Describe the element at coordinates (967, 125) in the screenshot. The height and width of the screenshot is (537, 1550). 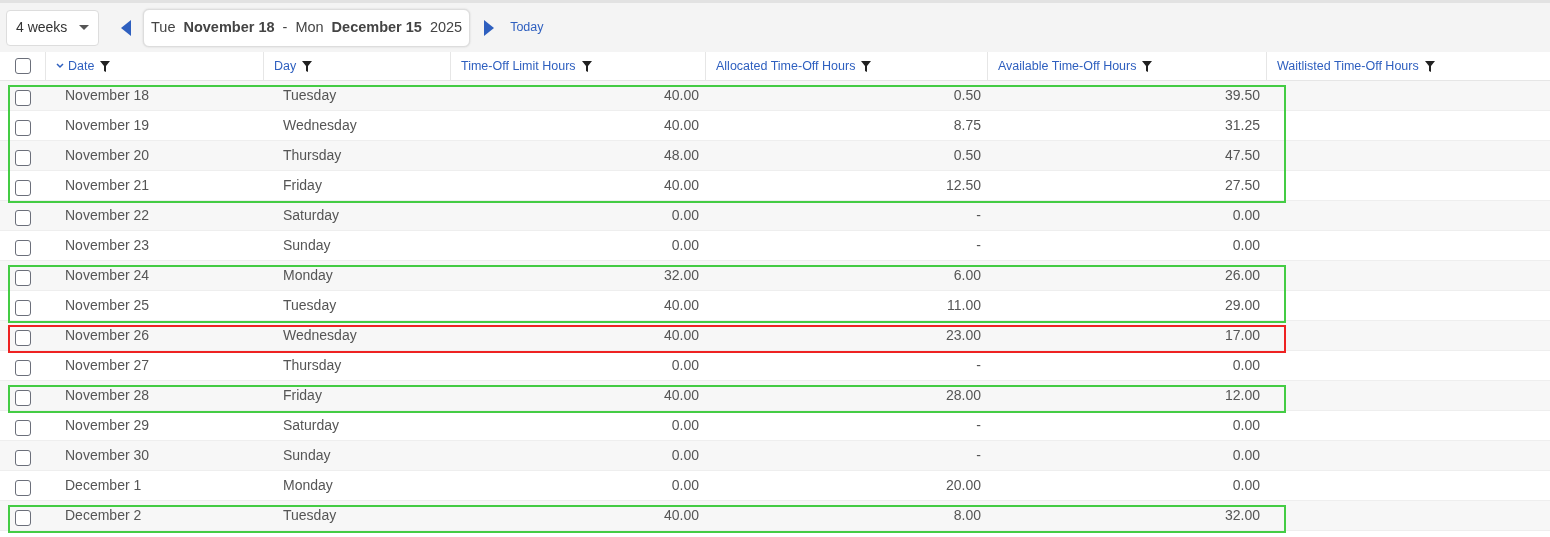
I see `table-cell-text: 8.75` at that location.